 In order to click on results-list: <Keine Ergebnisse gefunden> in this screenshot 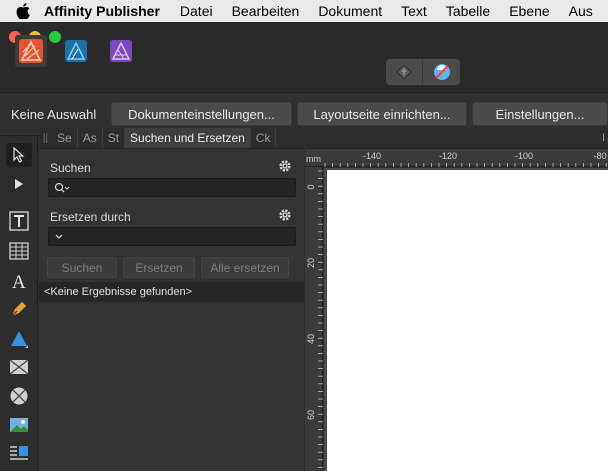, I will do `click(171, 292)`.